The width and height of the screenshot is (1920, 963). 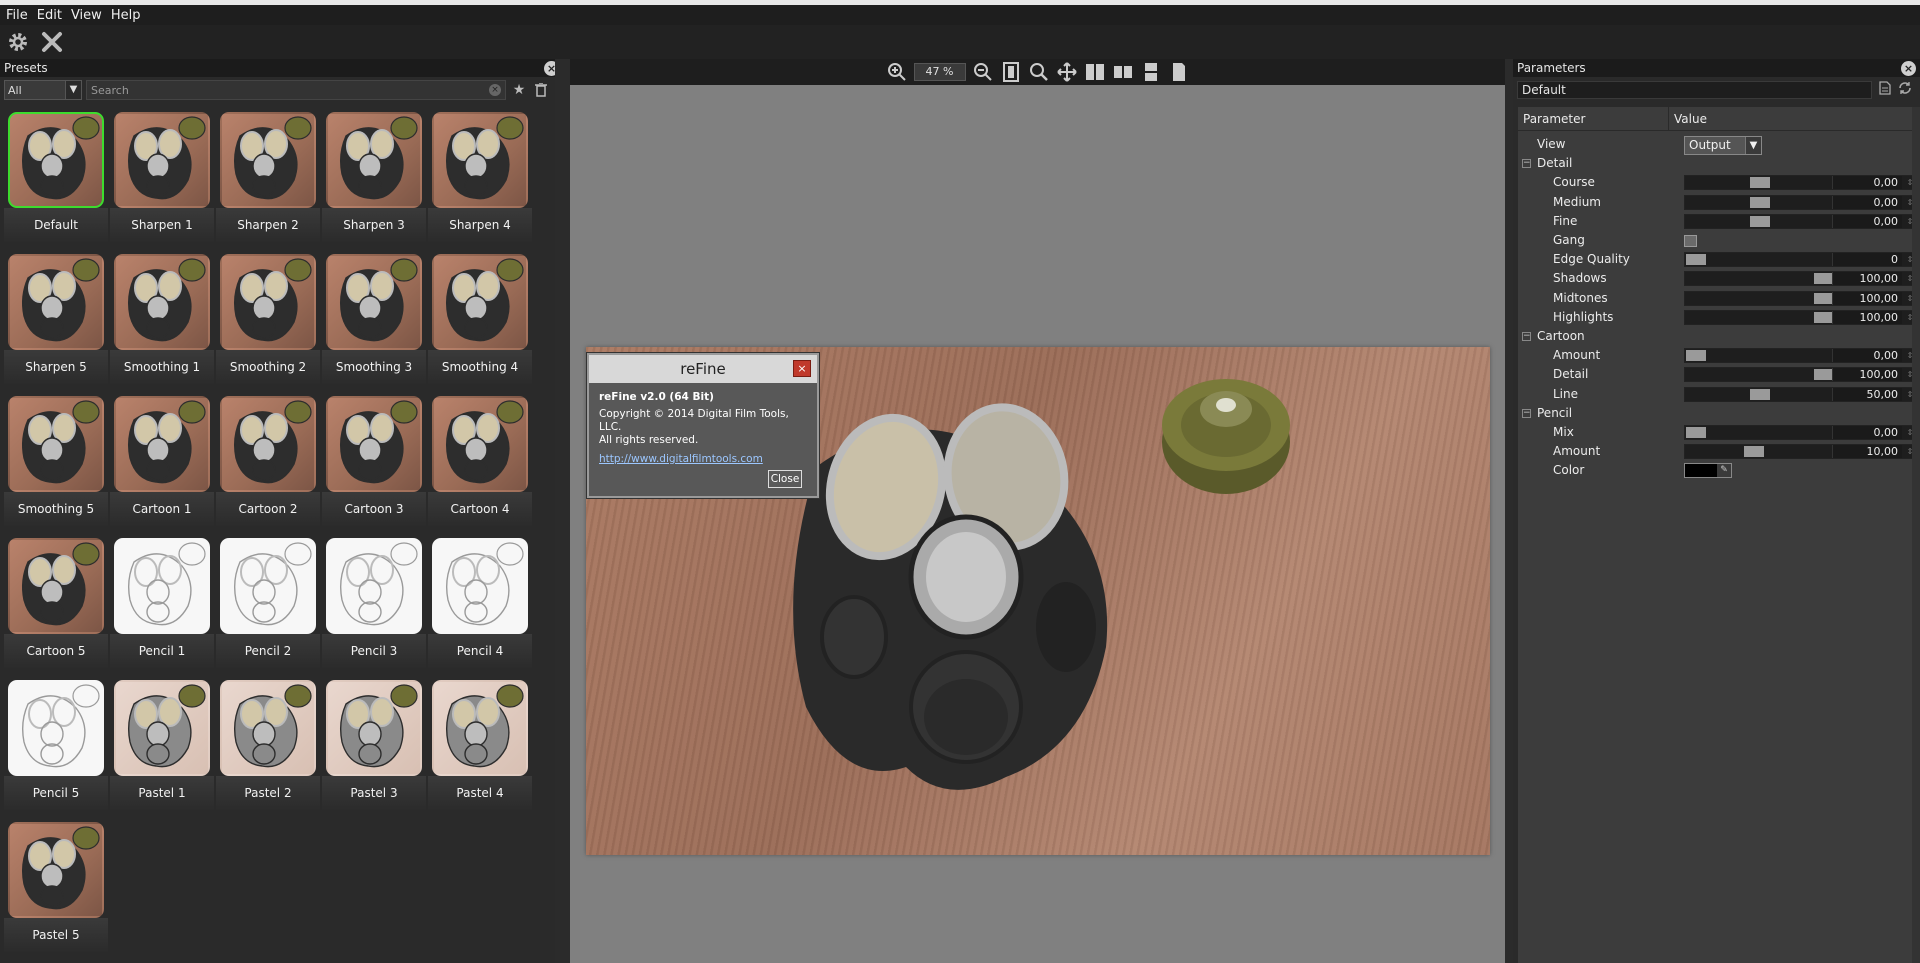 What do you see at coordinates (162, 225) in the screenshot?
I see `preset-label: Sharpen 1` at bounding box center [162, 225].